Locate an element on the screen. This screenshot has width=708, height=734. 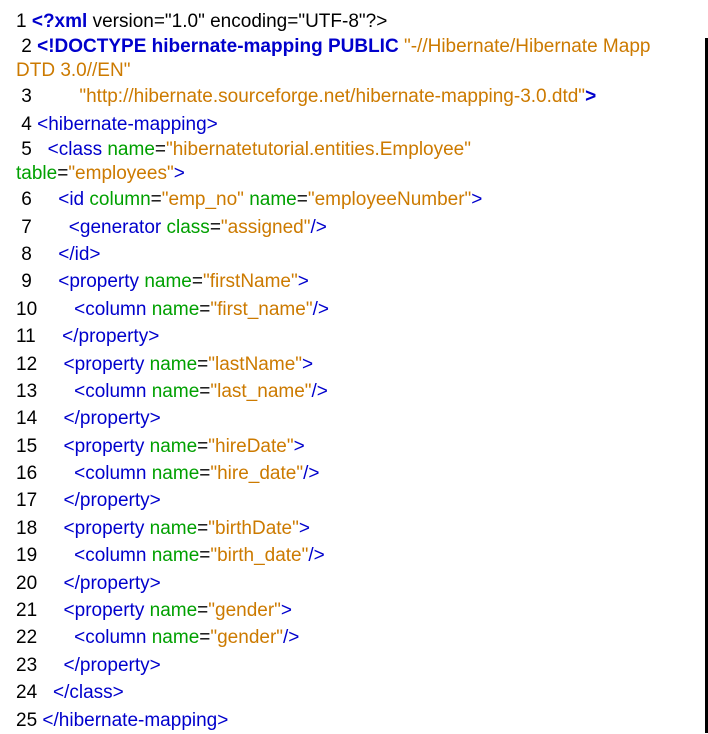
code-token: "birth_date" is located at coordinates (259, 556).